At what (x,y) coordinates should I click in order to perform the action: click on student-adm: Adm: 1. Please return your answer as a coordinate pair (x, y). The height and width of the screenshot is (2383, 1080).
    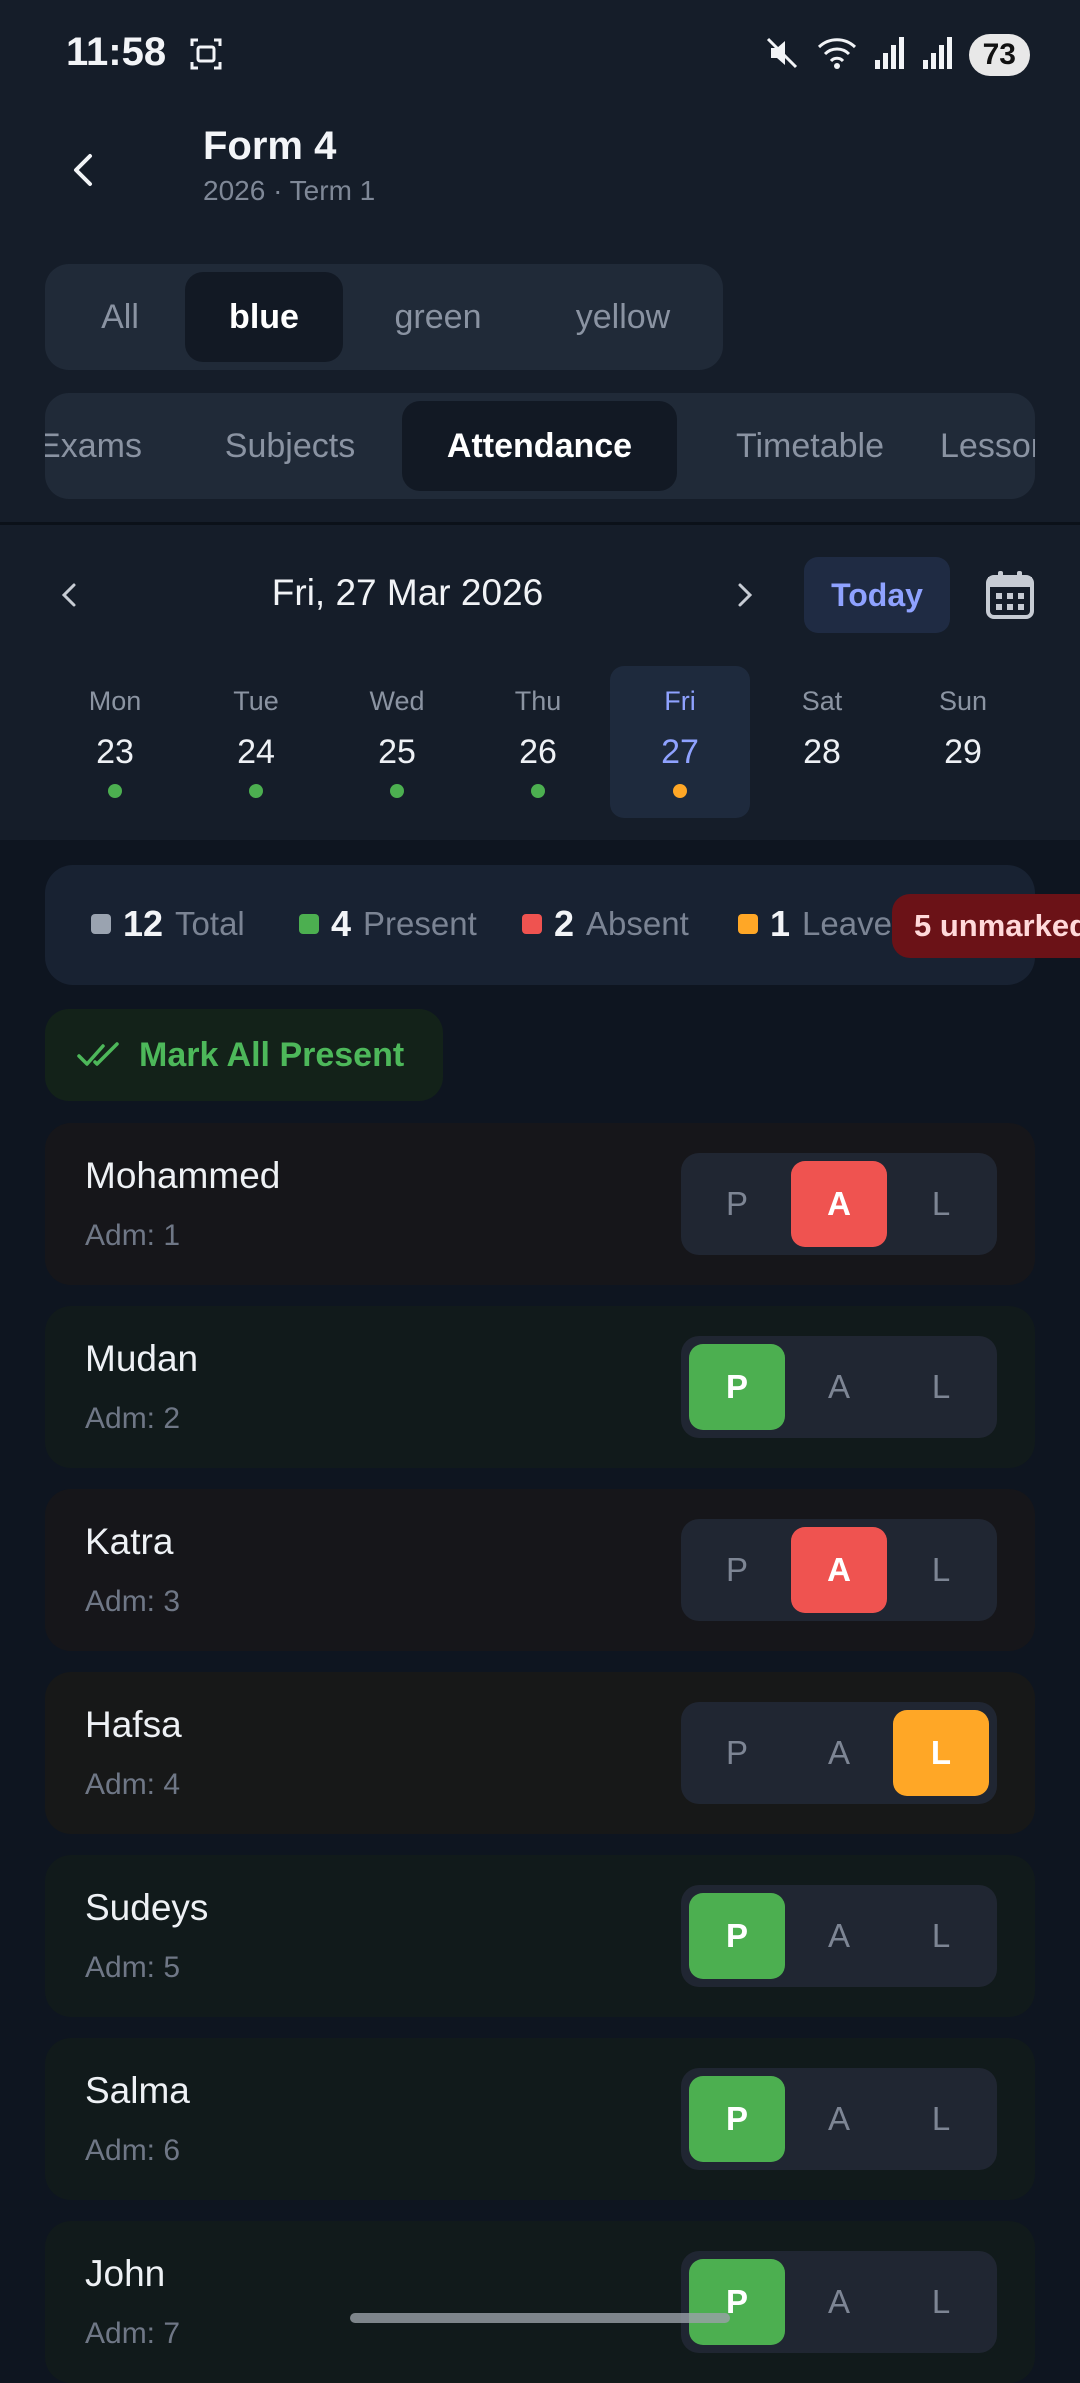
    Looking at the image, I should click on (133, 1235).